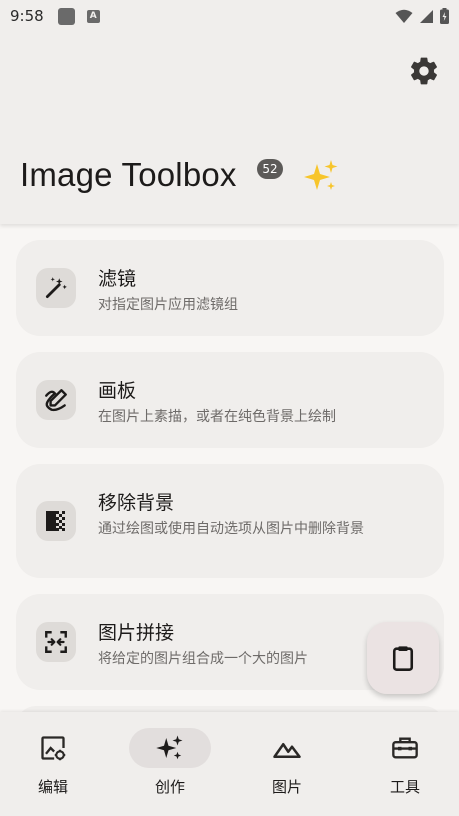  I want to click on nav-item-edit: 编辑, so click(53, 764).